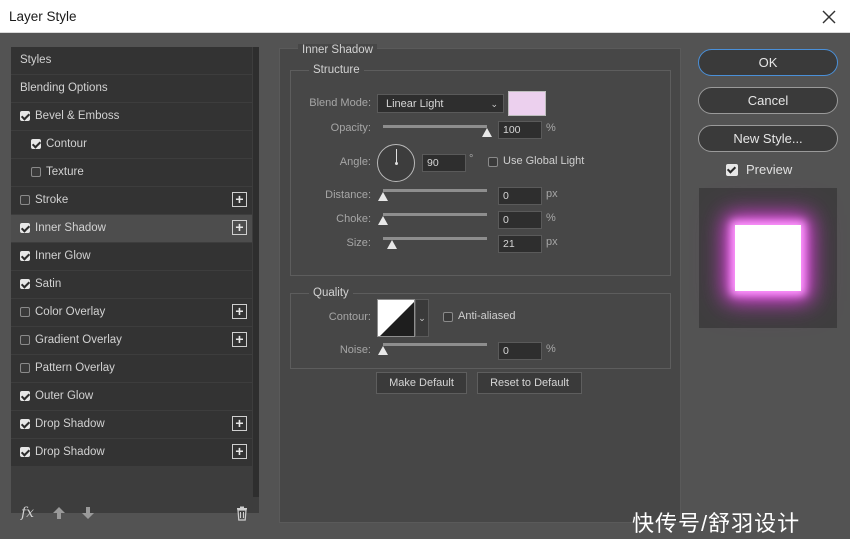  What do you see at coordinates (544, 161) in the screenshot?
I see `use-global-light-label: Use Global Light` at bounding box center [544, 161].